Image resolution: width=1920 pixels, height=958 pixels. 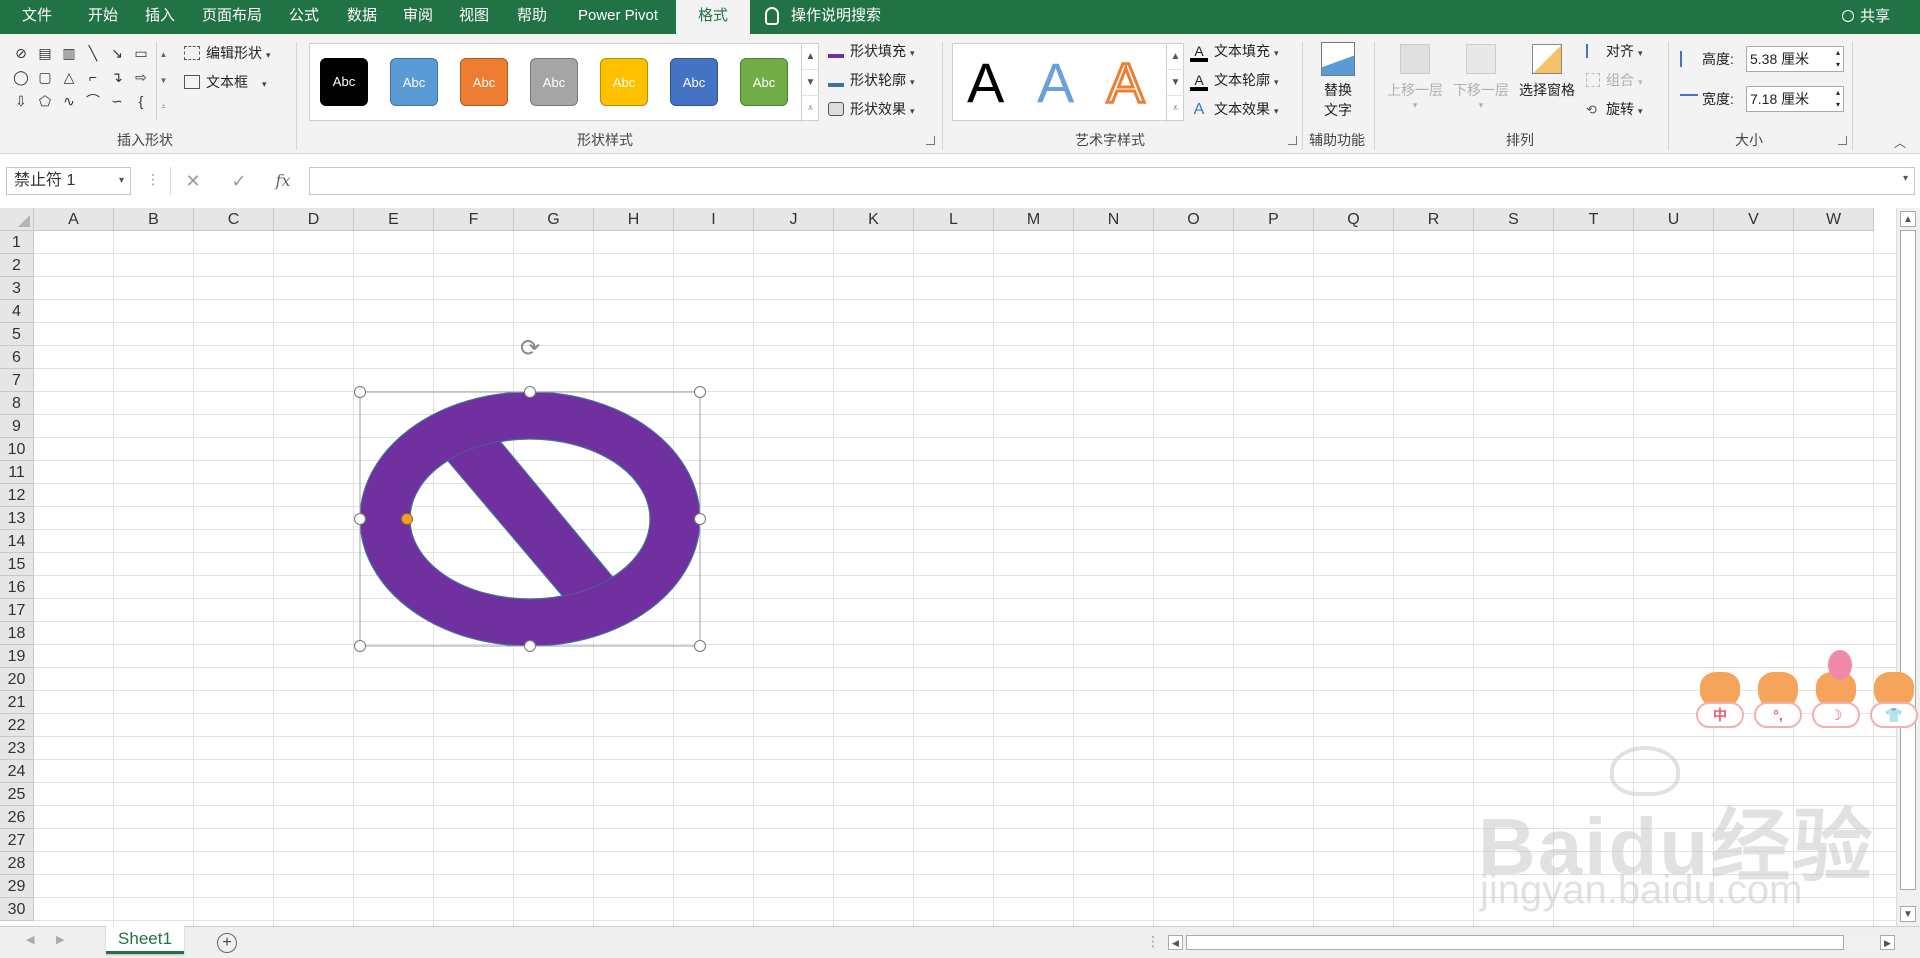 What do you see at coordinates (234, 219) in the screenshot?
I see `column-header: C` at bounding box center [234, 219].